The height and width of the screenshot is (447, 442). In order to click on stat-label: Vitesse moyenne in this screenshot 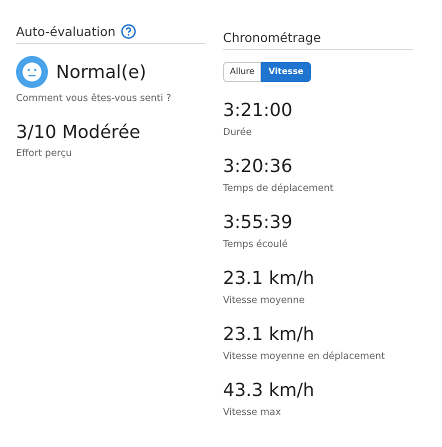, I will do `click(264, 300)`.